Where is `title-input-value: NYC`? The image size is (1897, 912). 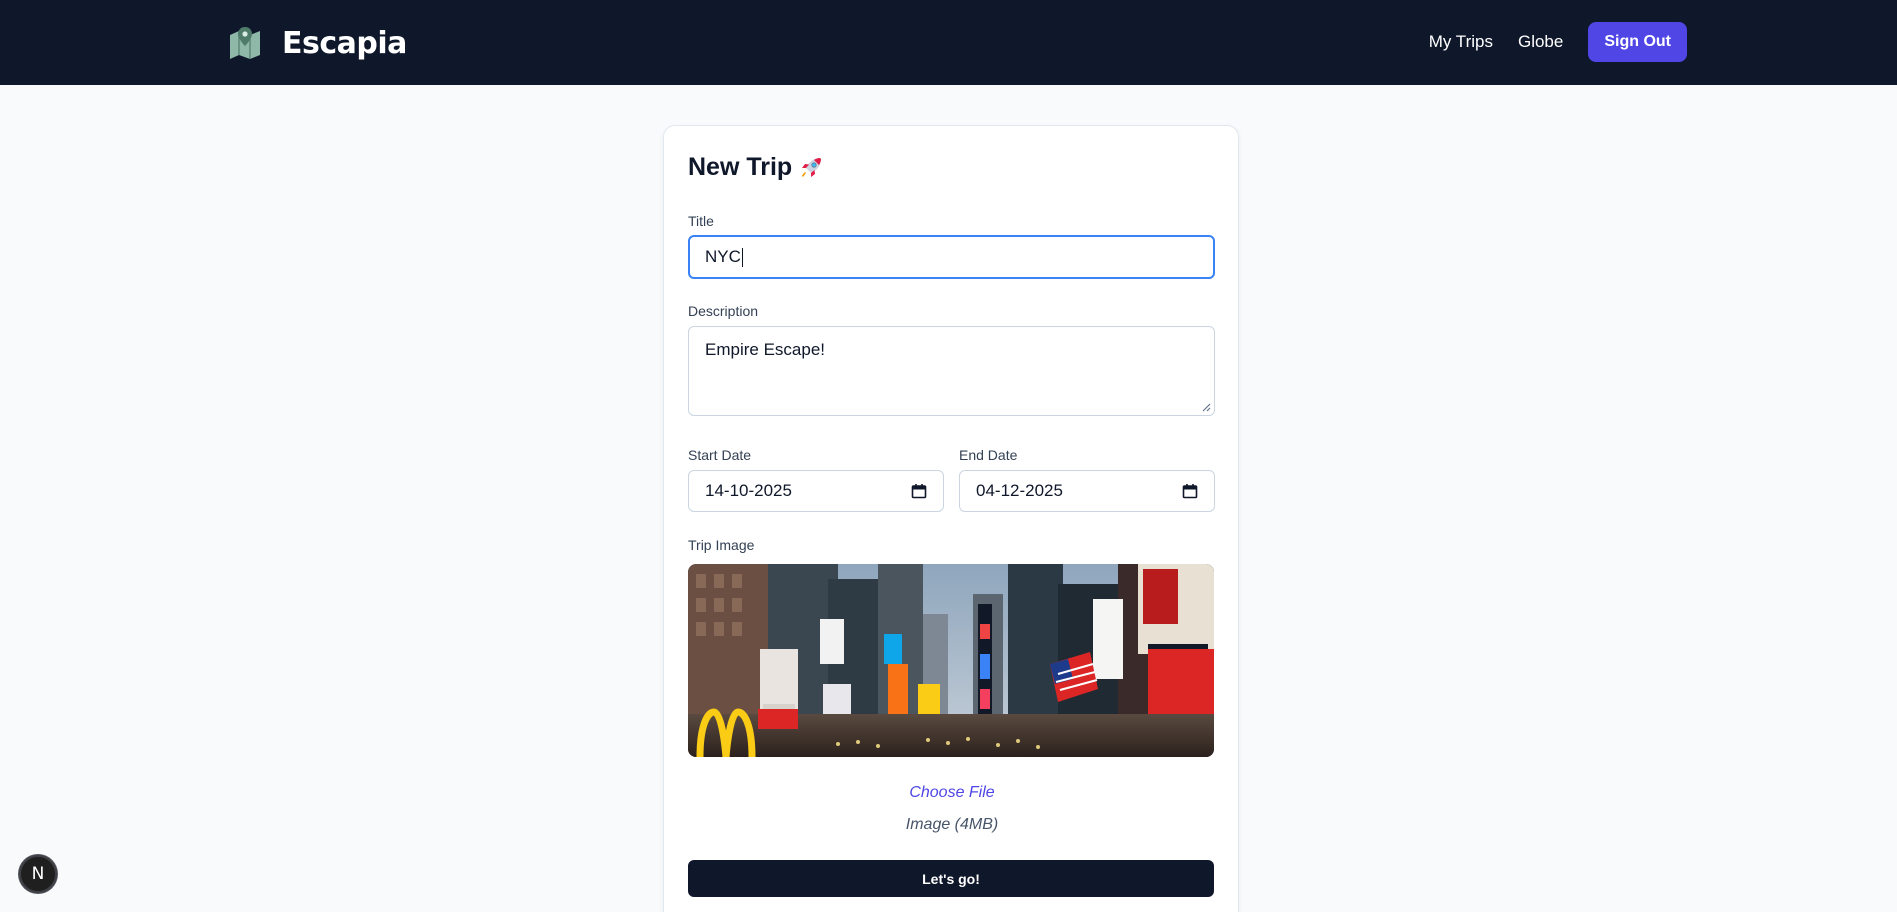
title-input-value: NYC is located at coordinates (723, 256).